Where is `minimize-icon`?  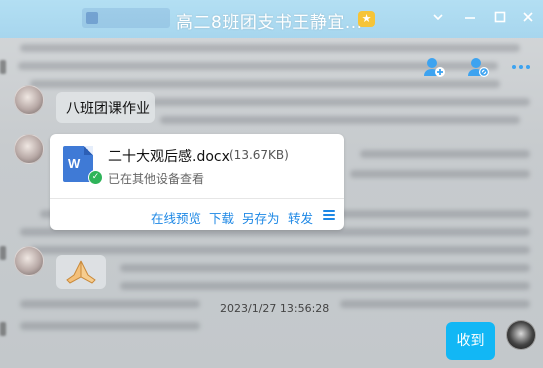
minimize-icon is located at coordinates (470, 18).